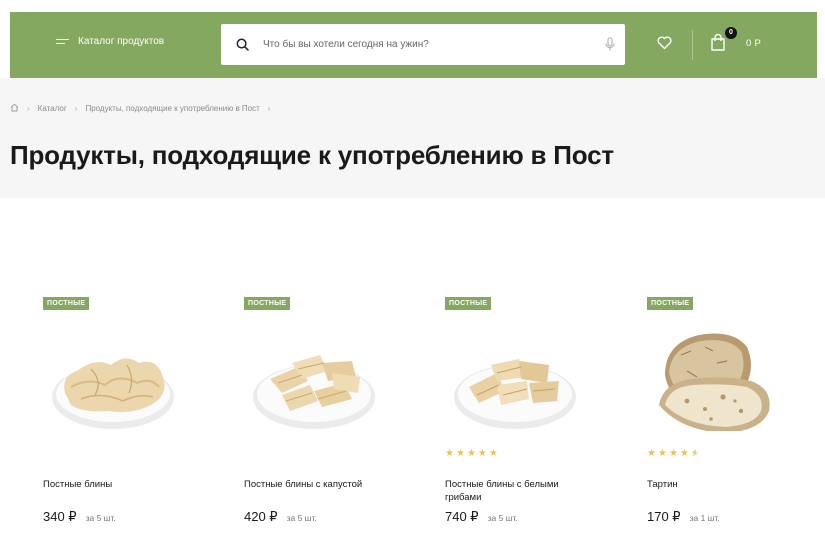  I want to click on search-icon, so click(242, 44).